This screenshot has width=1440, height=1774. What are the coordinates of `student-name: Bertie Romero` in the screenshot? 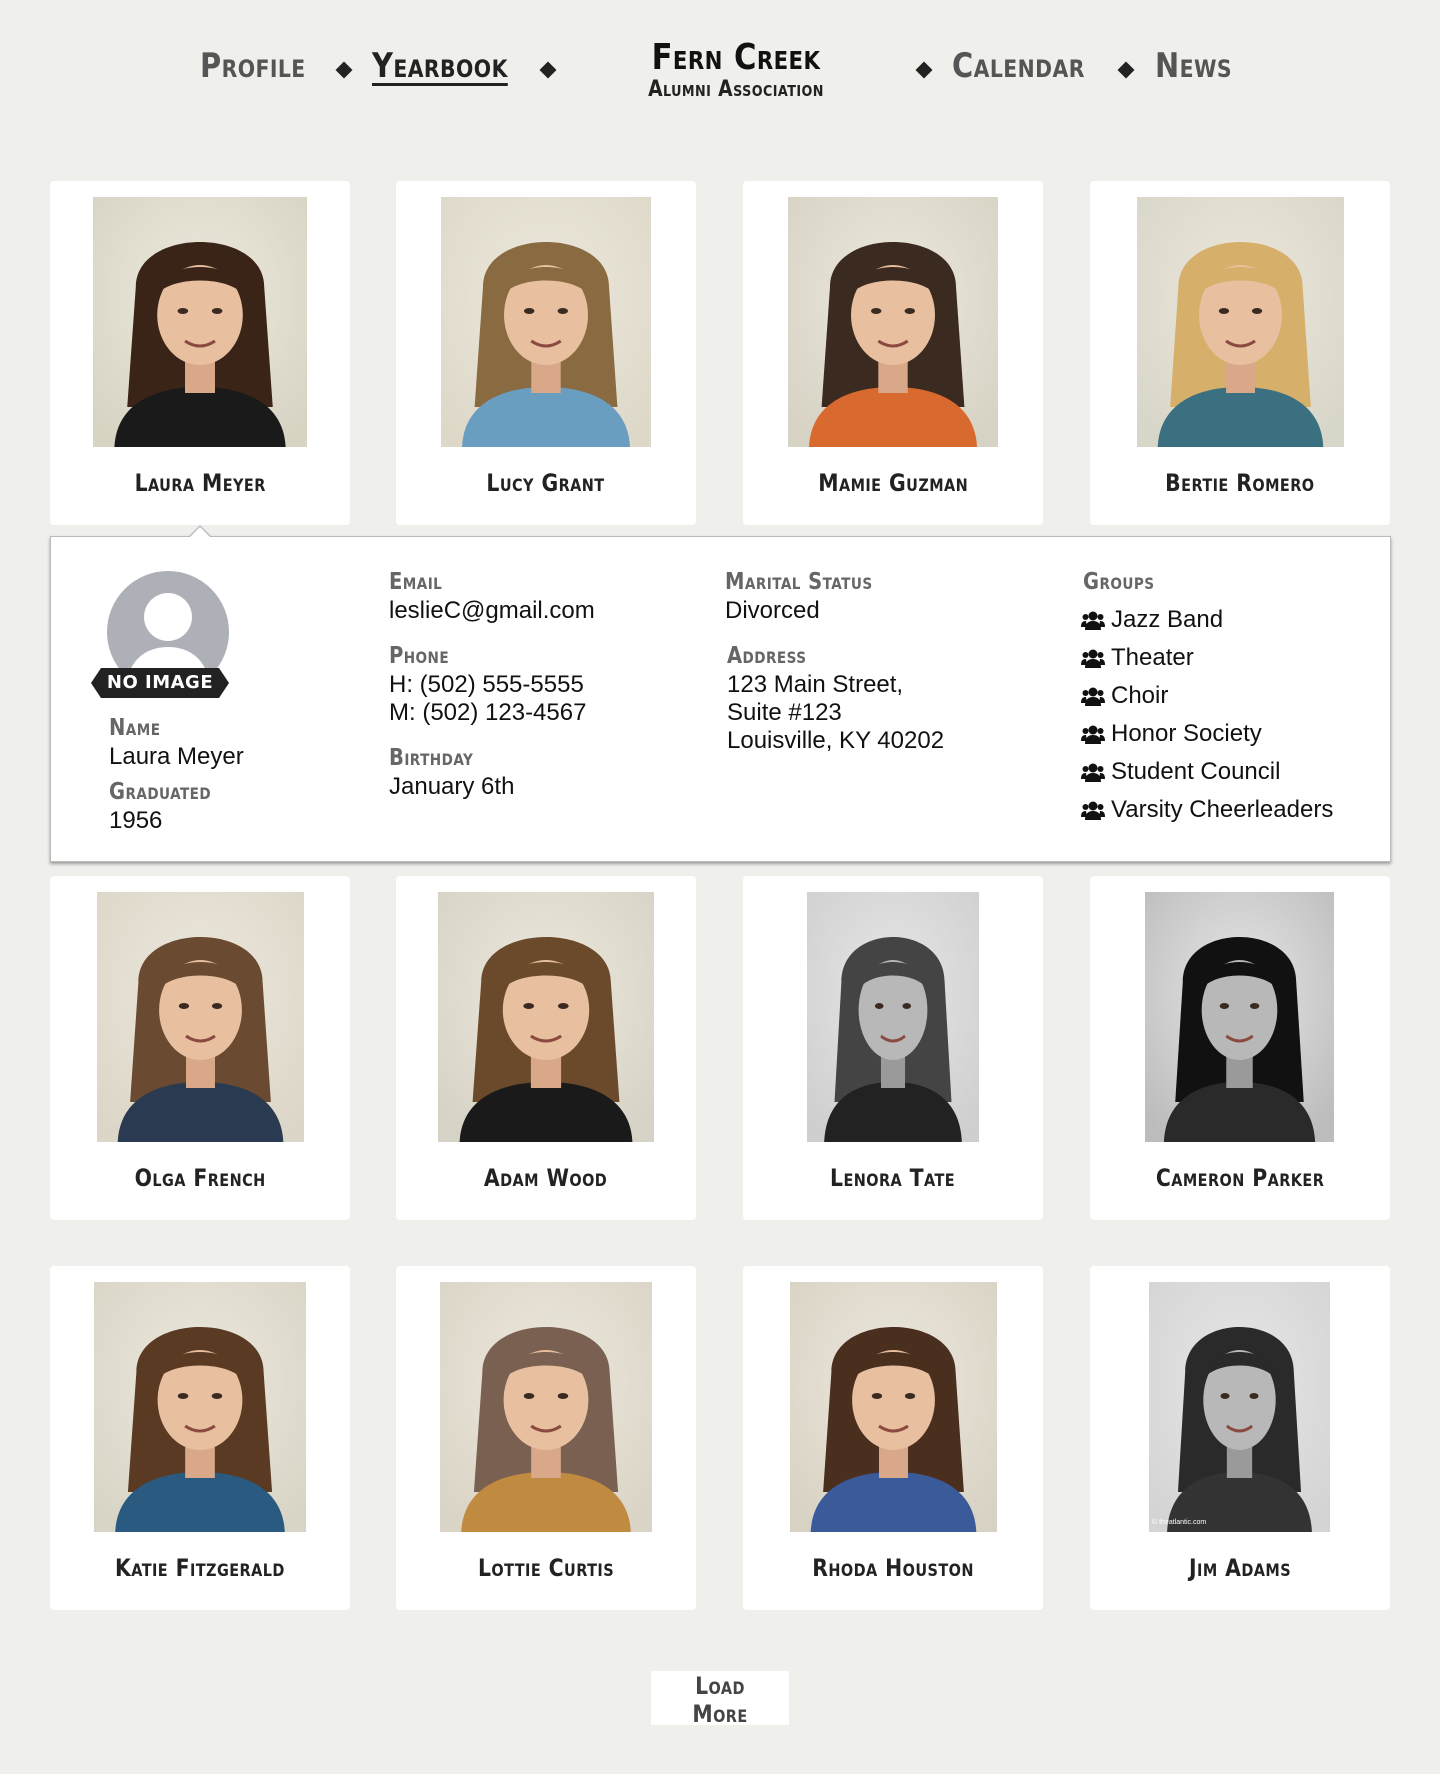 It's located at (1240, 483).